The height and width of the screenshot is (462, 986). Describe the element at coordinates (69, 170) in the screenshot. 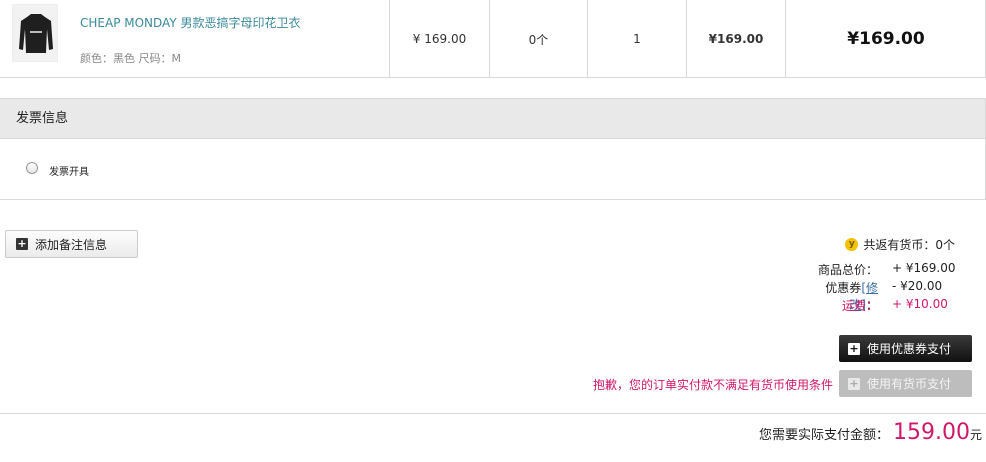

I see `invoice-option-label: 发票开具` at that location.